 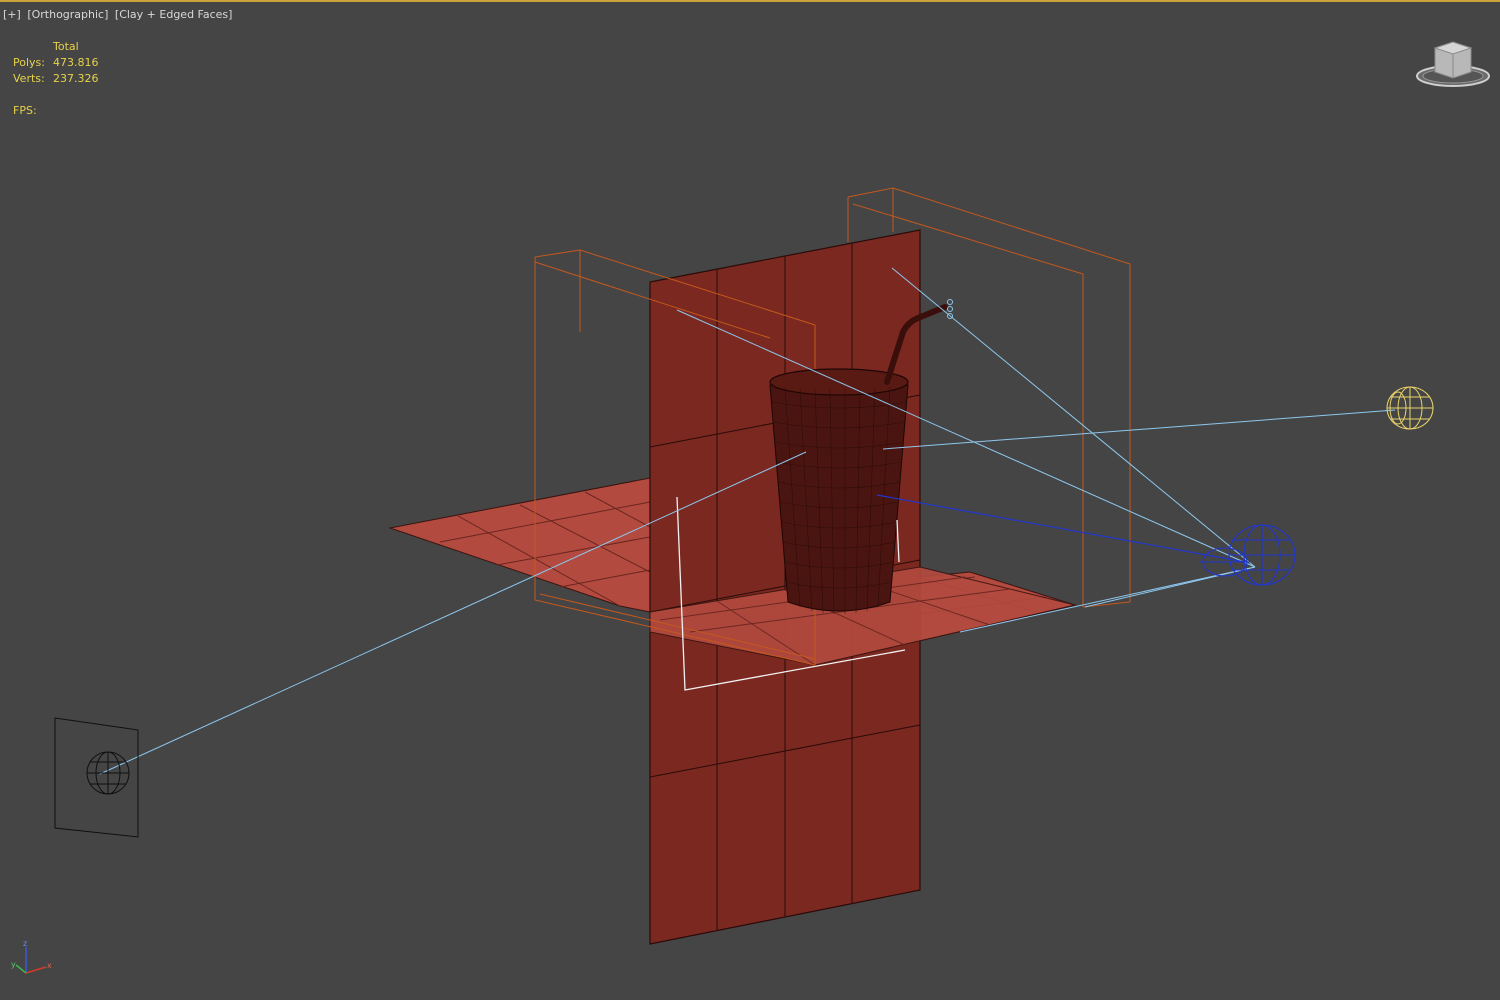 I want to click on svg-text: y, so click(x=13, y=964).